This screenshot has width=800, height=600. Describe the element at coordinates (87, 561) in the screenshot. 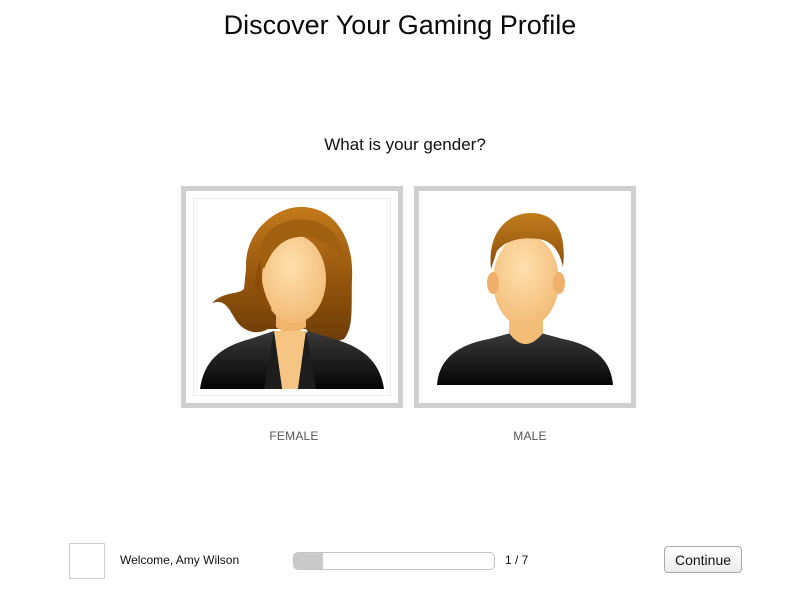

I see `user-avatar` at that location.